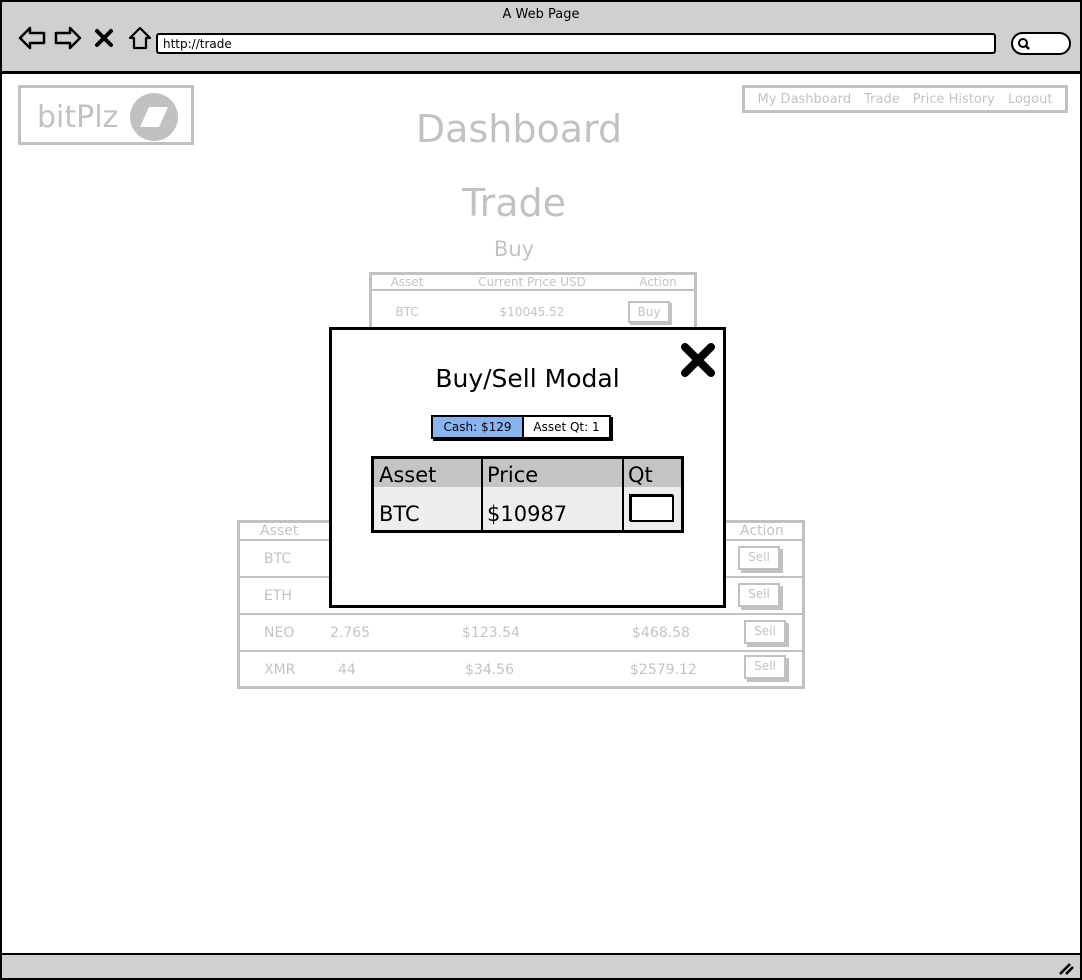 This screenshot has height=980, width=1082. I want to click on window-title: A Web Page, so click(541, 14).